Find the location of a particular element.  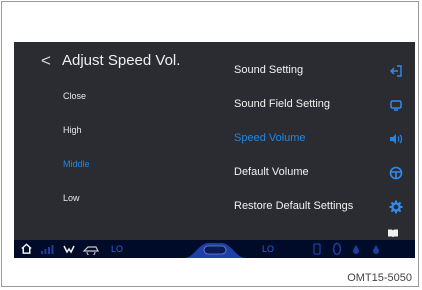

back-button: < is located at coordinates (46, 61).